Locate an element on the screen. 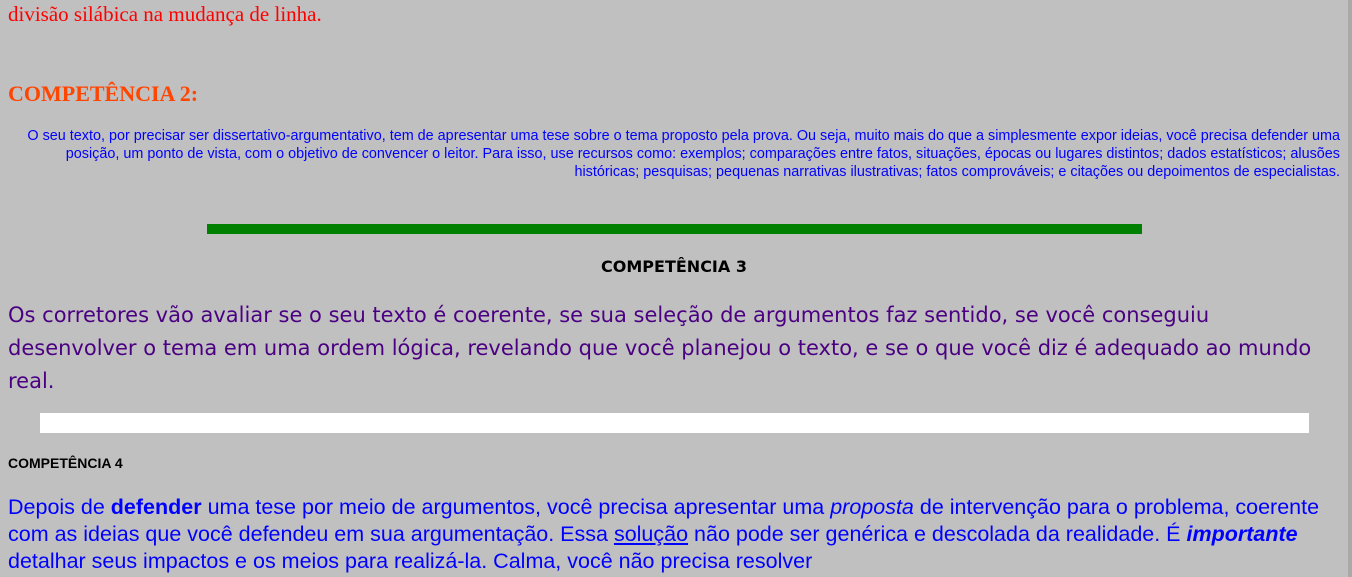  emphasis-proposta: proposta is located at coordinates (872, 507).